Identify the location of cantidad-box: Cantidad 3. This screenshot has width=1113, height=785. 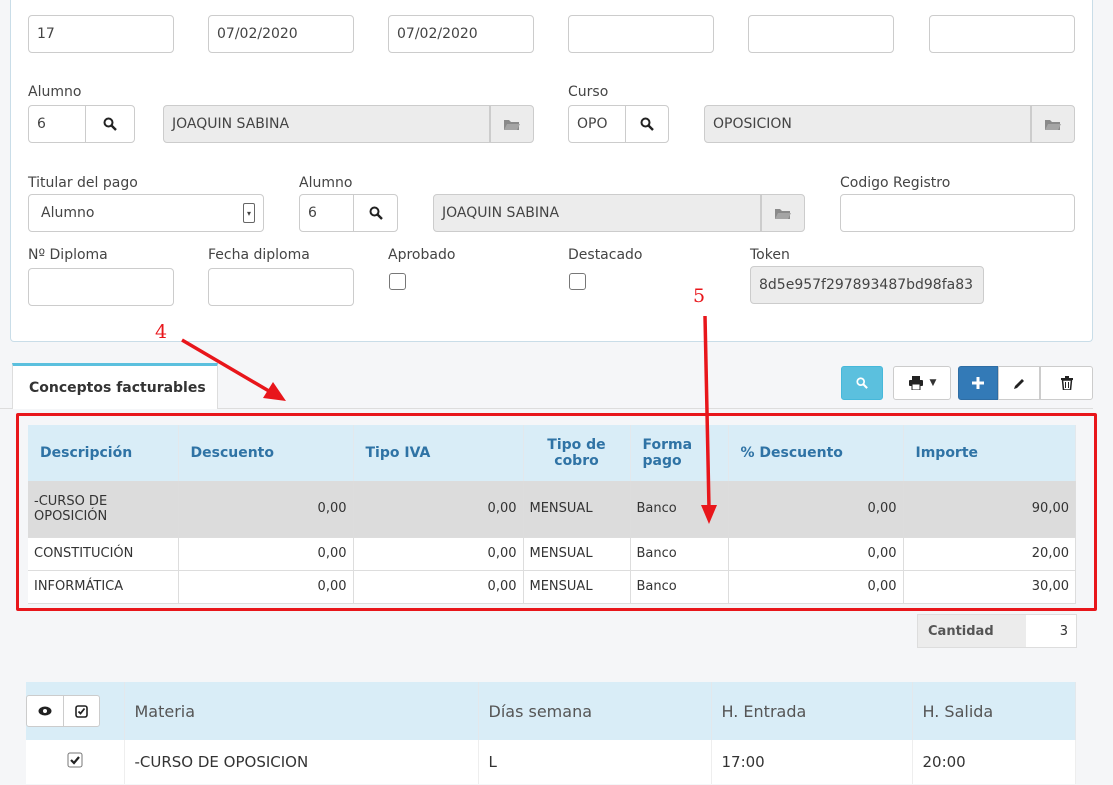
(997, 631).